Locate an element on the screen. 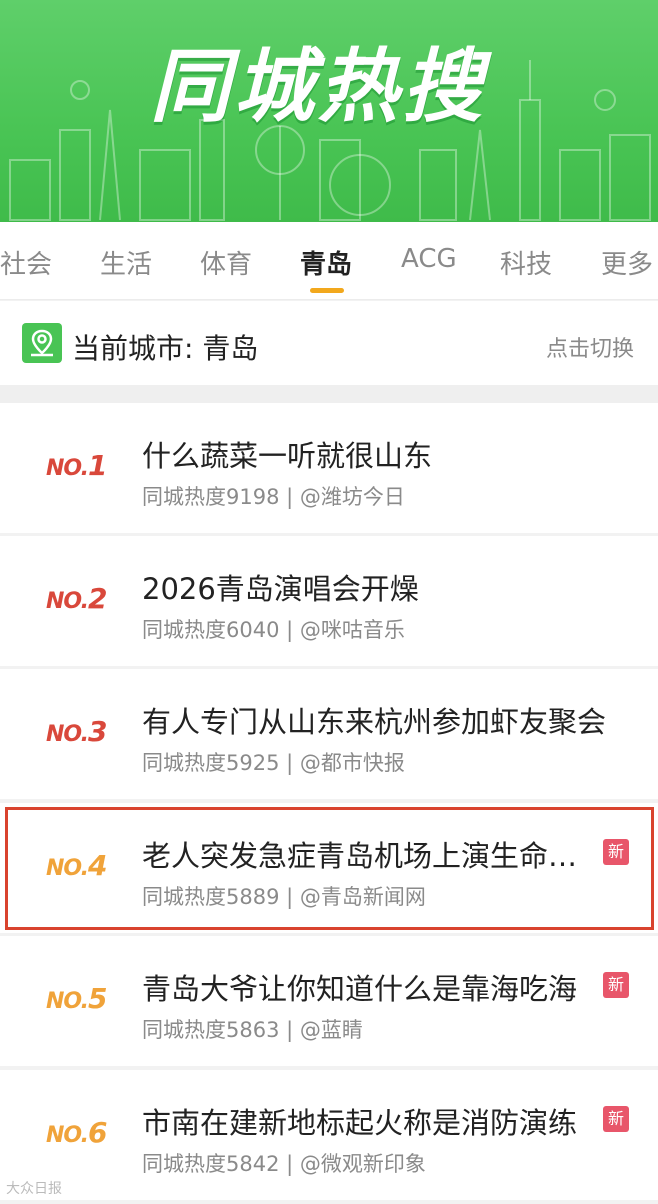  current-city-label: 当前城市: 青岛 is located at coordinates (165, 348).